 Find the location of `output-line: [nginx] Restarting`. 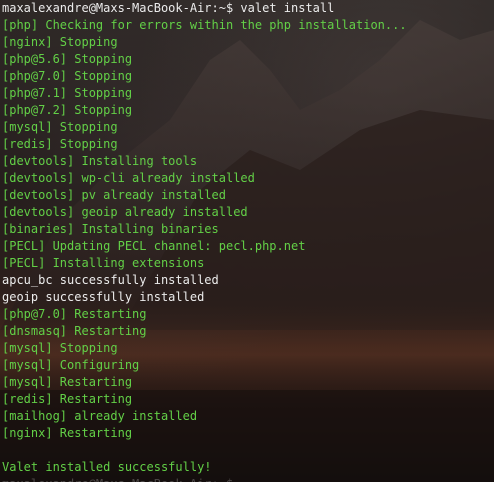

output-line: [nginx] Restarting is located at coordinates (67, 433).